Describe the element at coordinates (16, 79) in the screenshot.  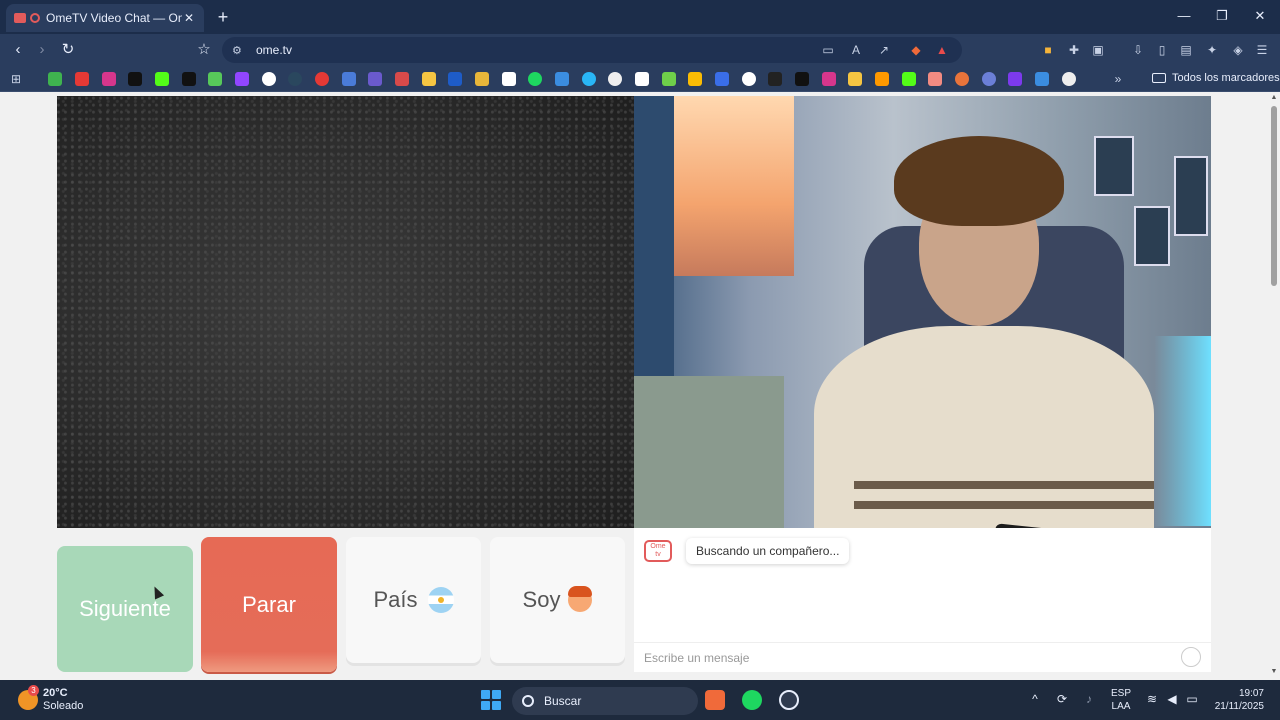
I see `apps-icon: ⊞` at that location.